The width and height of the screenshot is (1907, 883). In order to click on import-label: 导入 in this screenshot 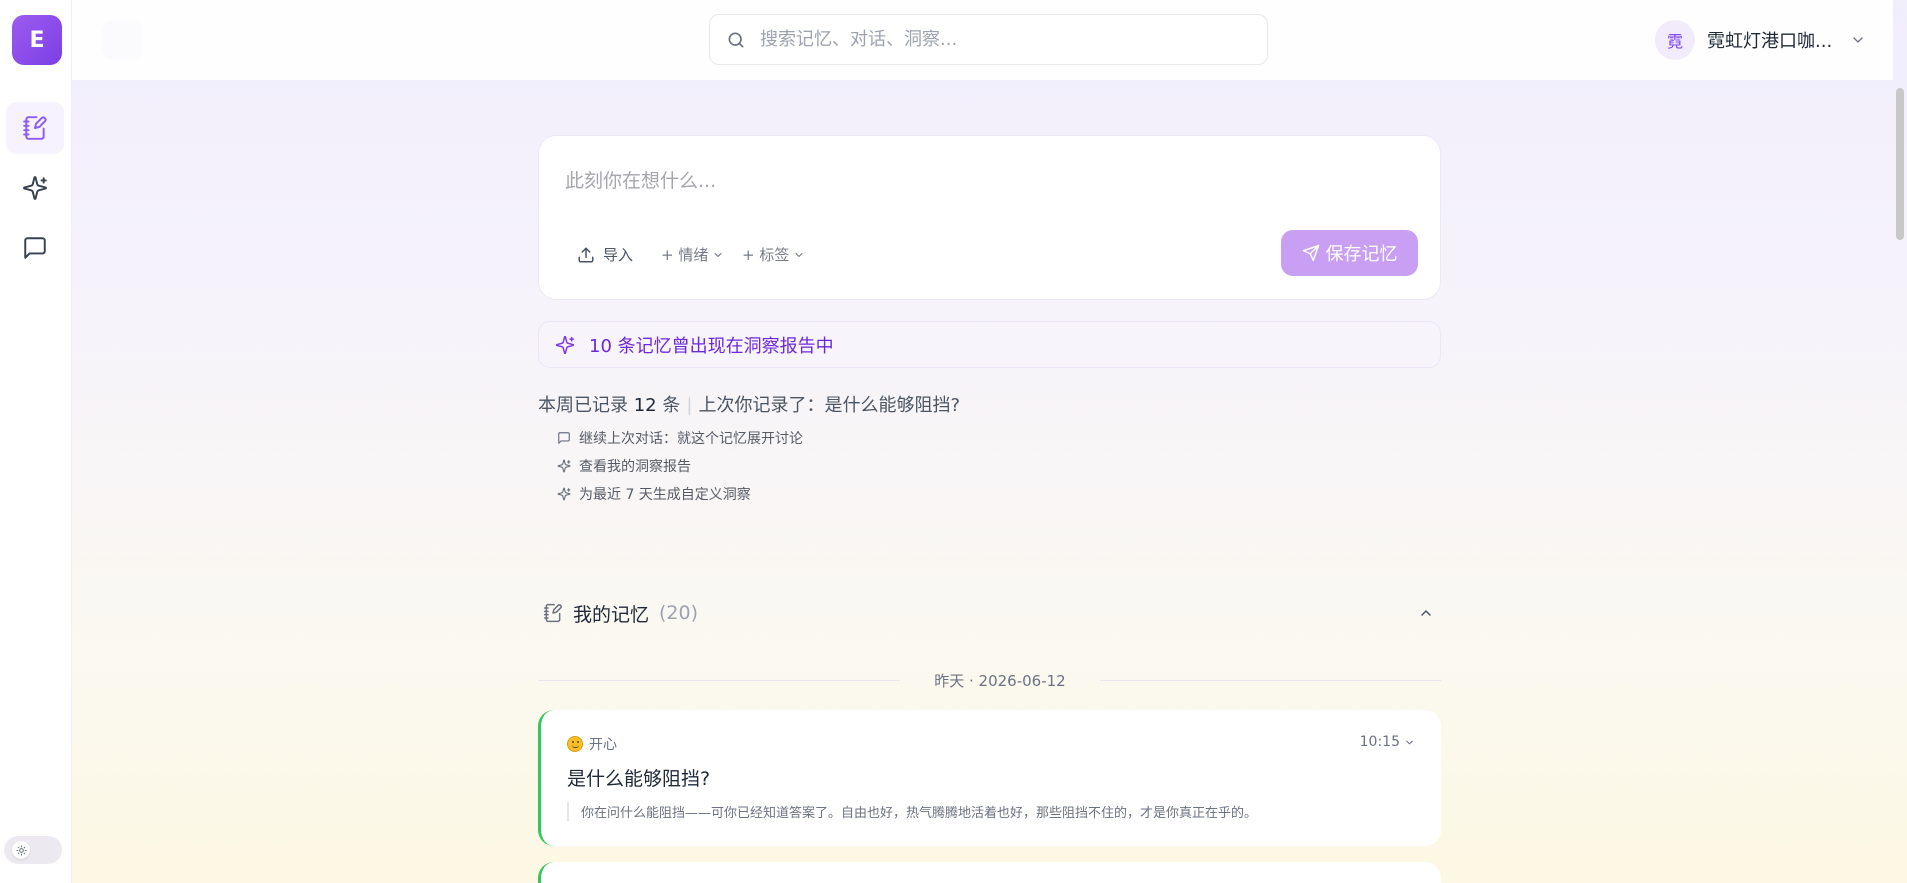, I will do `click(618, 255)`.